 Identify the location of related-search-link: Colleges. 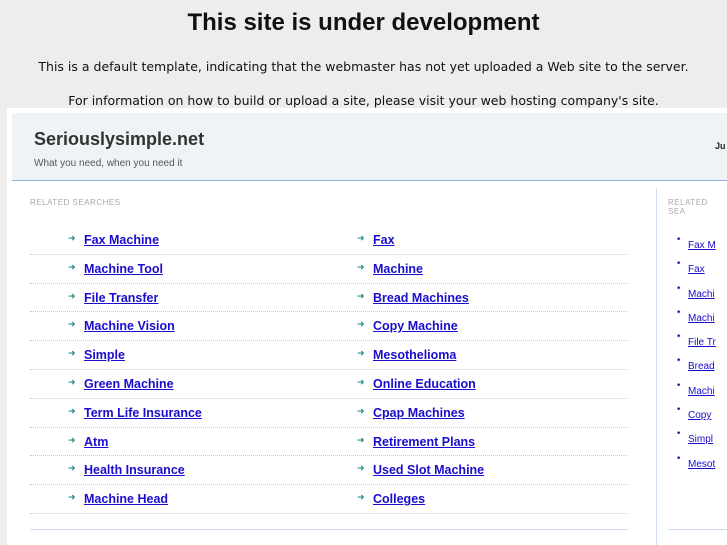
(399, 499).